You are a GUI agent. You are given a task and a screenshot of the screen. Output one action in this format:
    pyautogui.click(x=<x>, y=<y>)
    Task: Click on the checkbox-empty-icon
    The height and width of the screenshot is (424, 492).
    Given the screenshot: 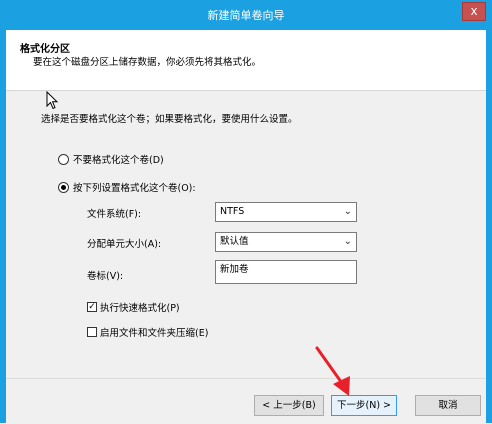 What is the action you would take?
    pyautogui.click(x=92, y=332)
    